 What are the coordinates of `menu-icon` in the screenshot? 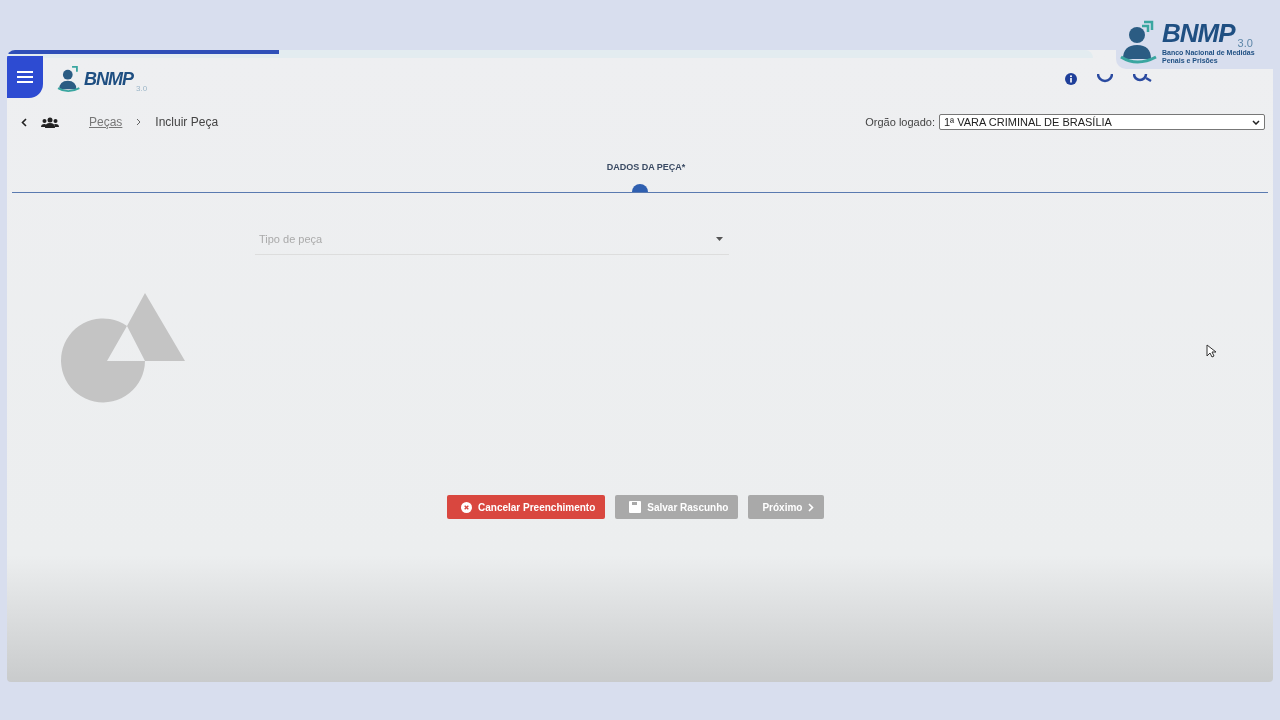 It's located at (25, 77).